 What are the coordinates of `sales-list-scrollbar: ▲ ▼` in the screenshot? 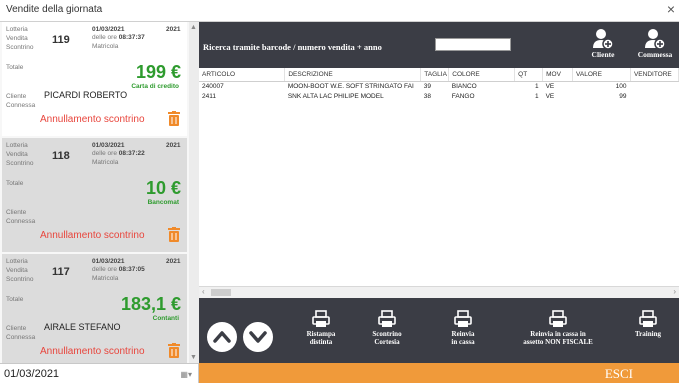 It's located at (194, 192).